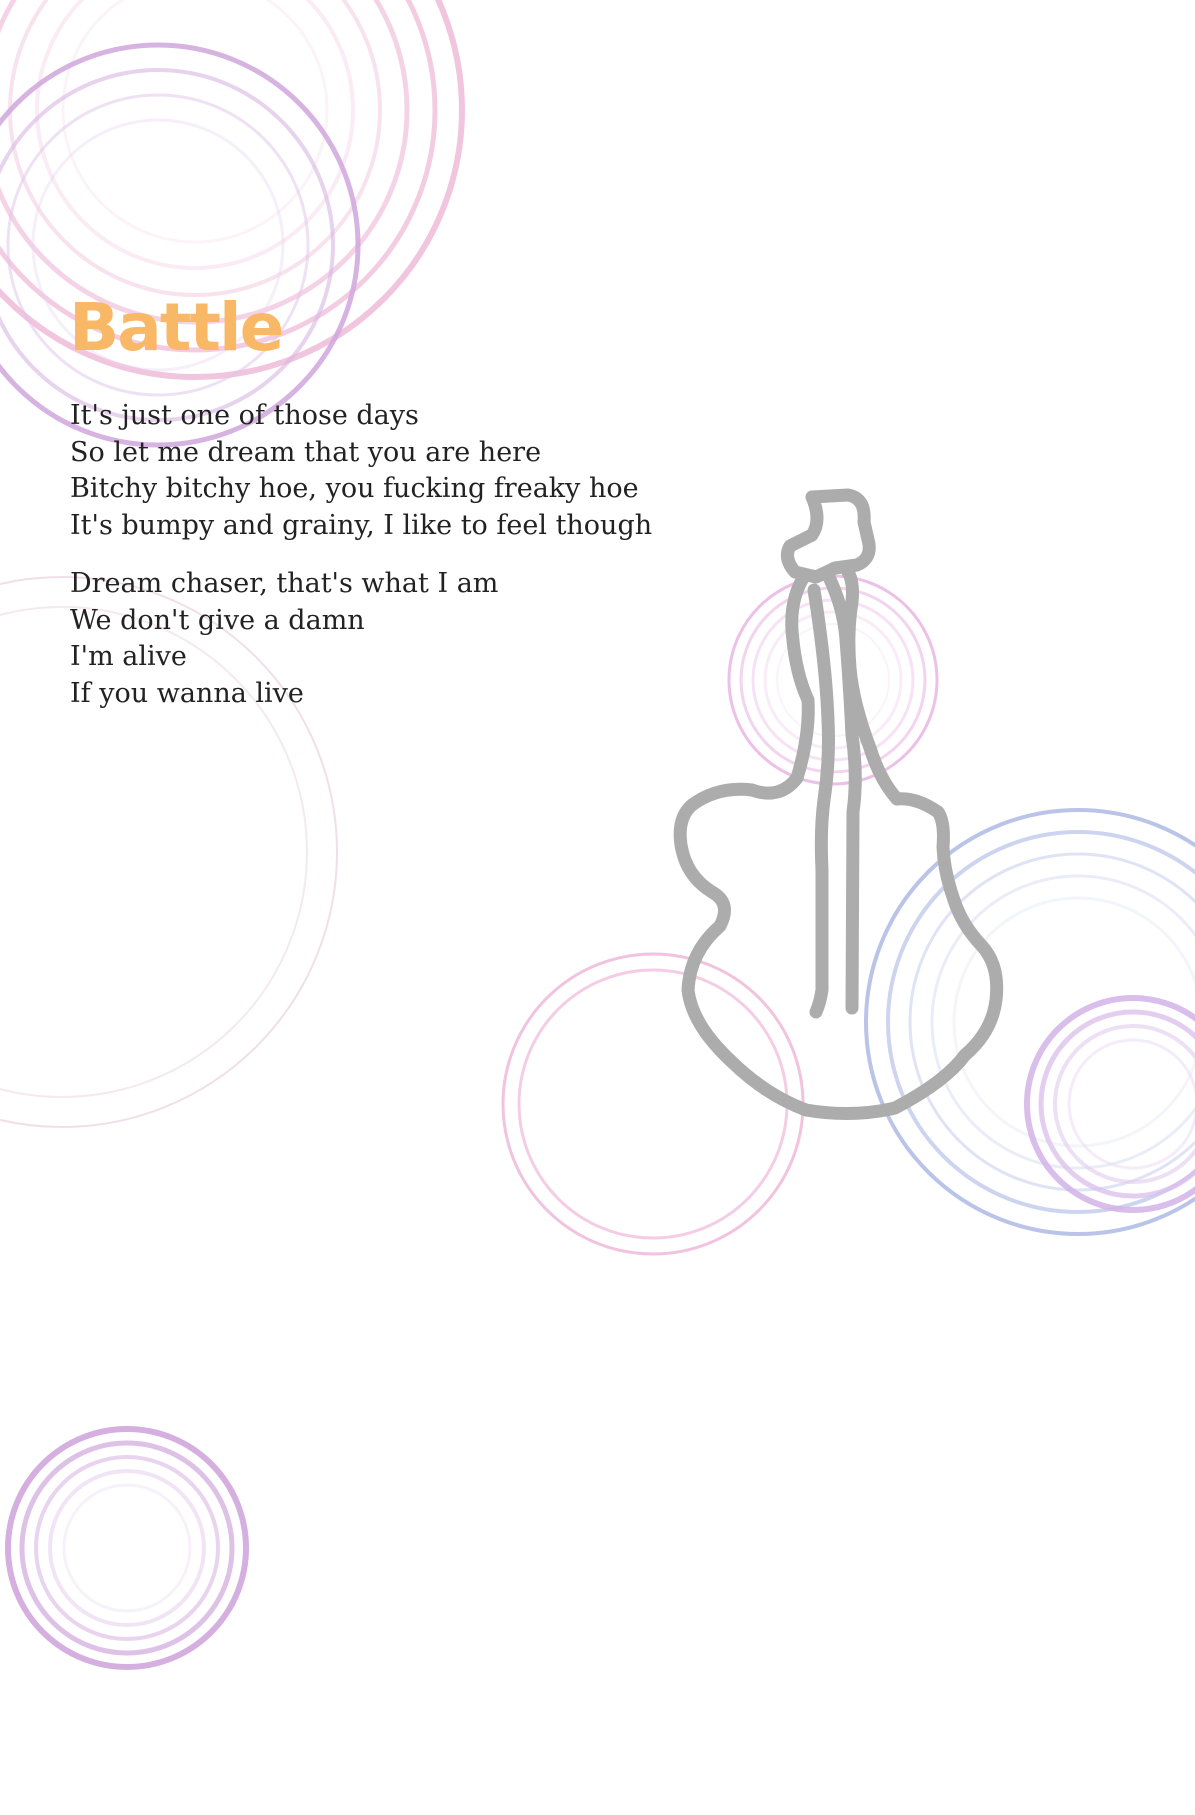  I want to click on song-title: Battle, so click(176, 327).